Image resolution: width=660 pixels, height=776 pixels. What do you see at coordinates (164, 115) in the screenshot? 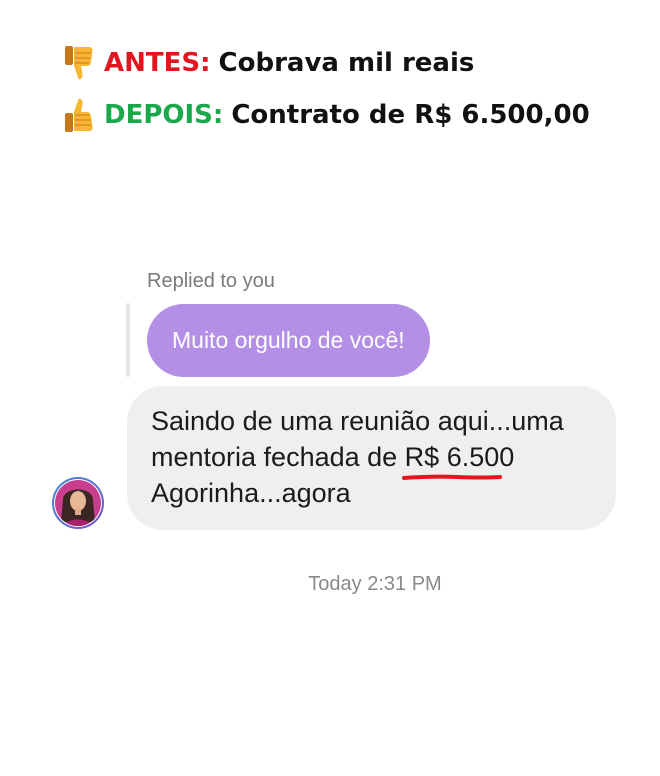
I see `after-label: DEPOIS:` at bounding box center [164, 115].